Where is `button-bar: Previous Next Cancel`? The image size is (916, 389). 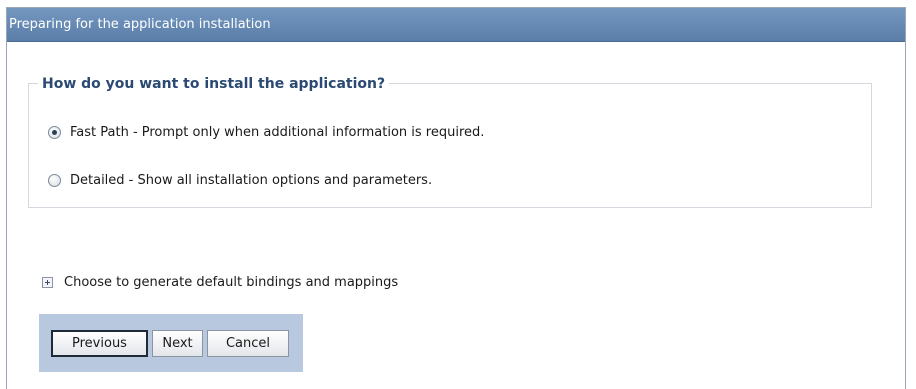 button-bar: Previous Next Cancel is located at coordinates (171, 343).